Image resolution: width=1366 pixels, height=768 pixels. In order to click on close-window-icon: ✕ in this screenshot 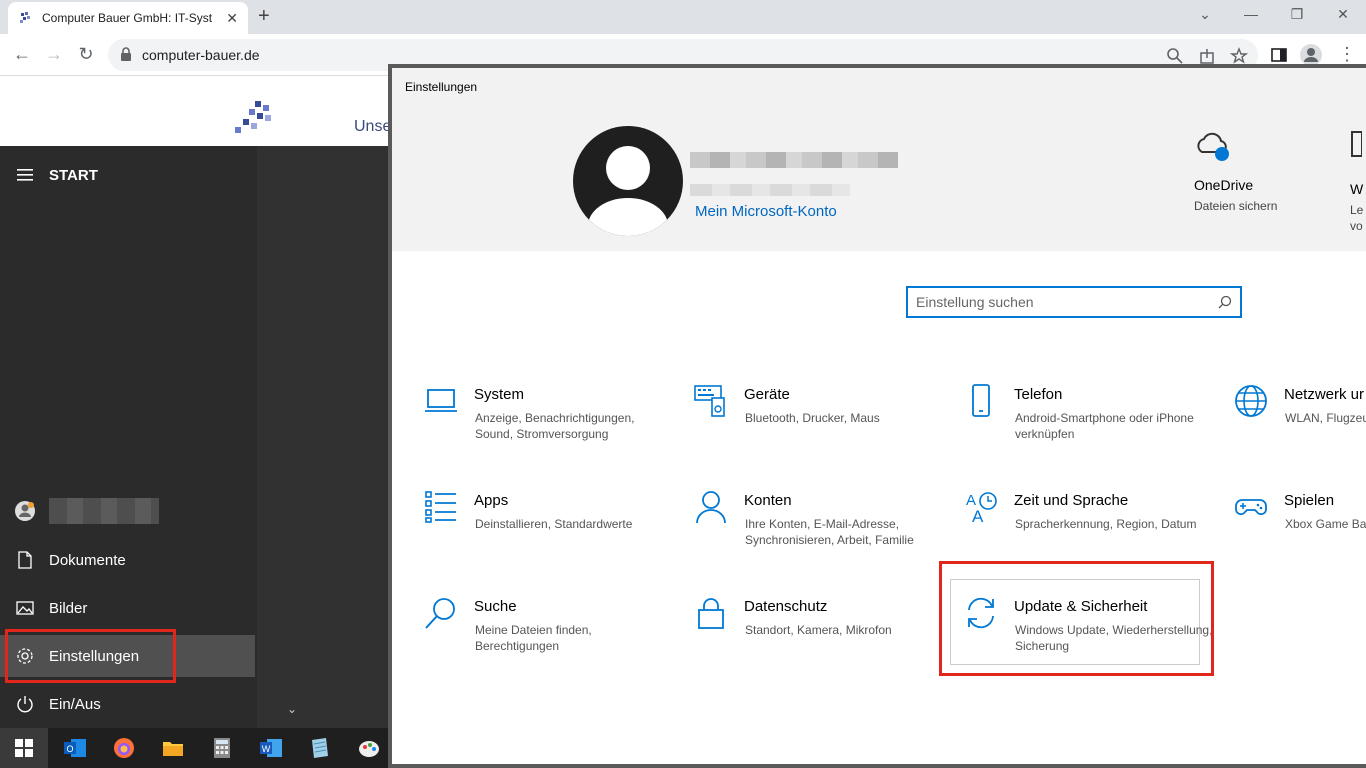, I will do `click(1343, 14)`.